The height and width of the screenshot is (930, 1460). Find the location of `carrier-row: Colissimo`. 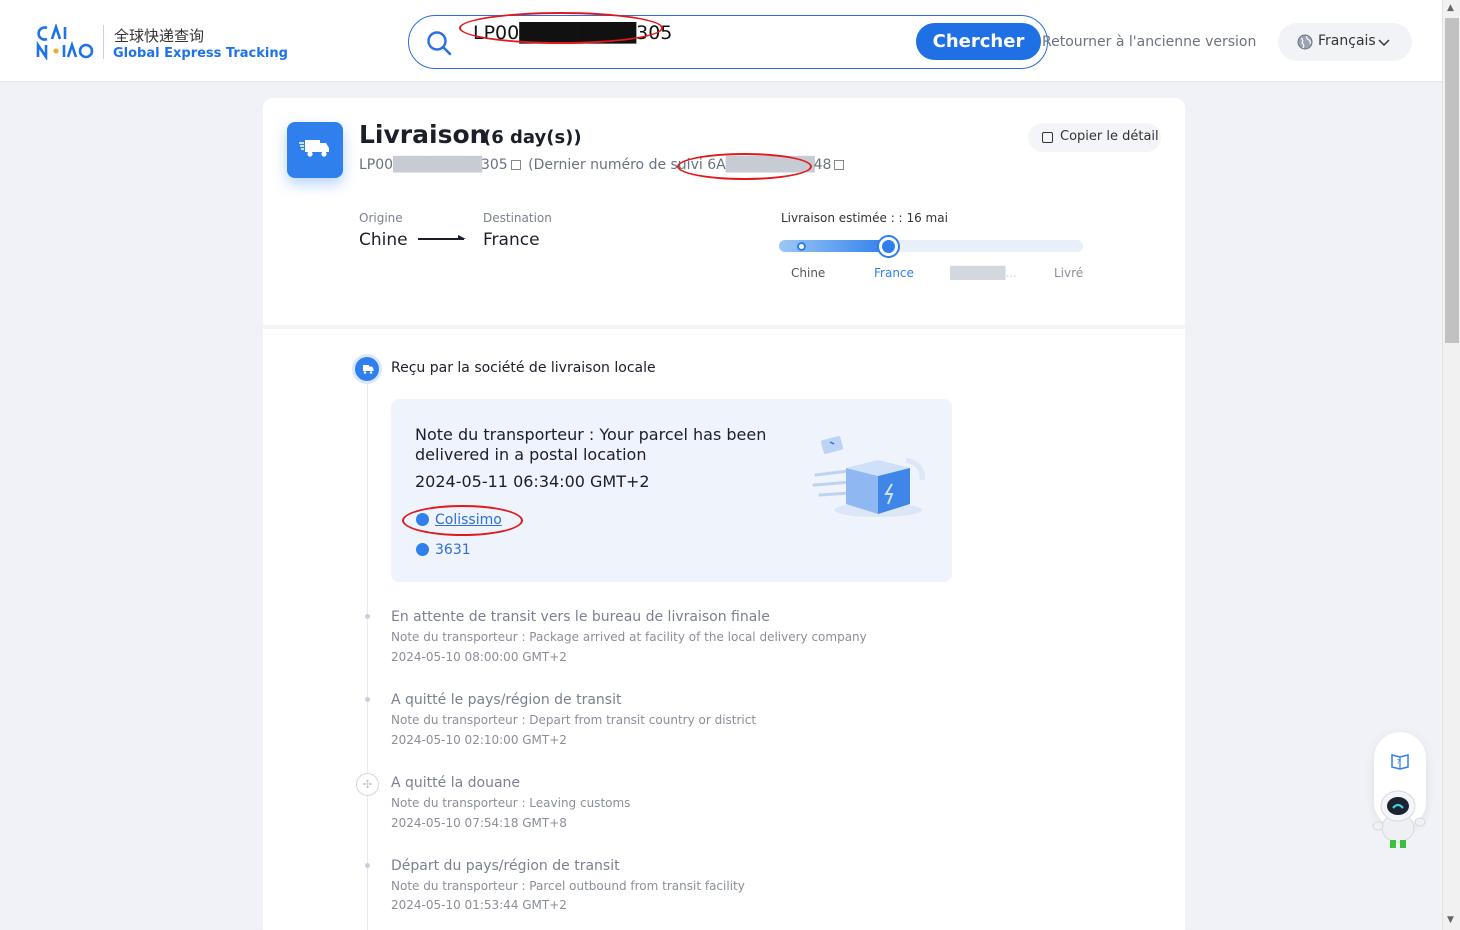

carrier-row: Colissimo is located at coordinates (459, 520).